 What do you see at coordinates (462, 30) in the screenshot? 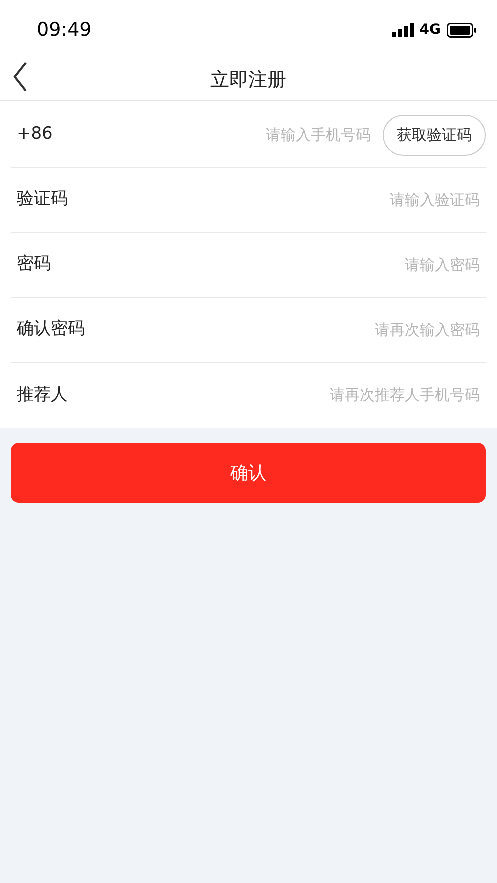
I see `battery-icon` at bounding box center [462, 30].